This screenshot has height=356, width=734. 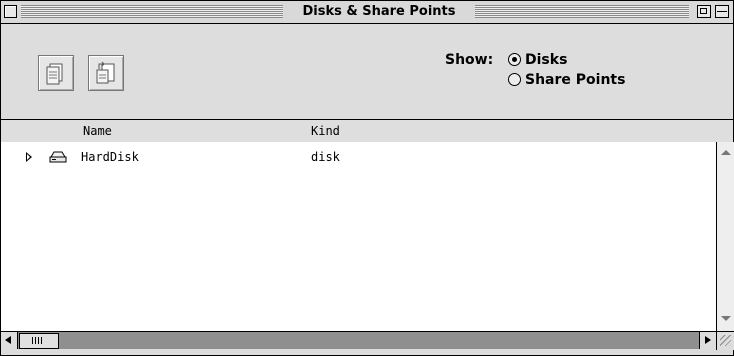 I want to click on scroll-left-arrow-icon, so click(x=9, y=340).